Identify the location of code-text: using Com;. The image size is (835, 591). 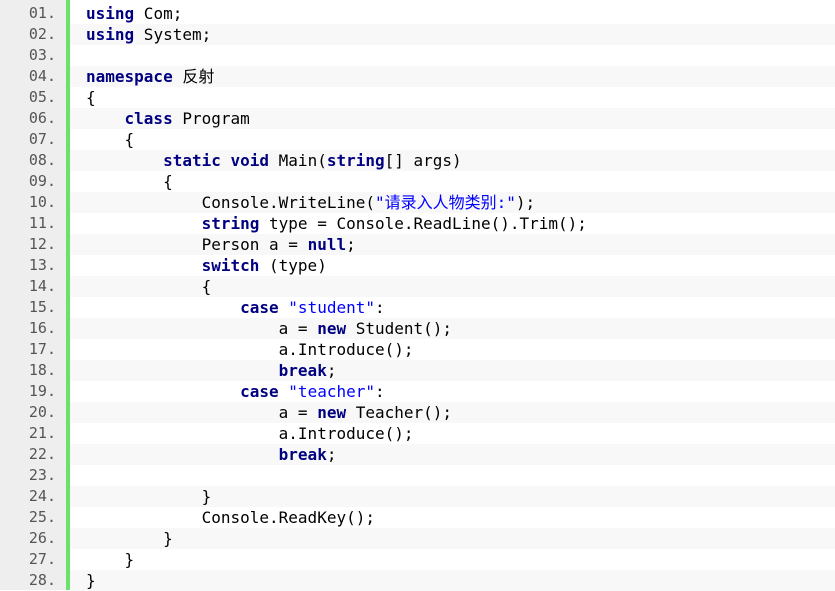
(452, 13).